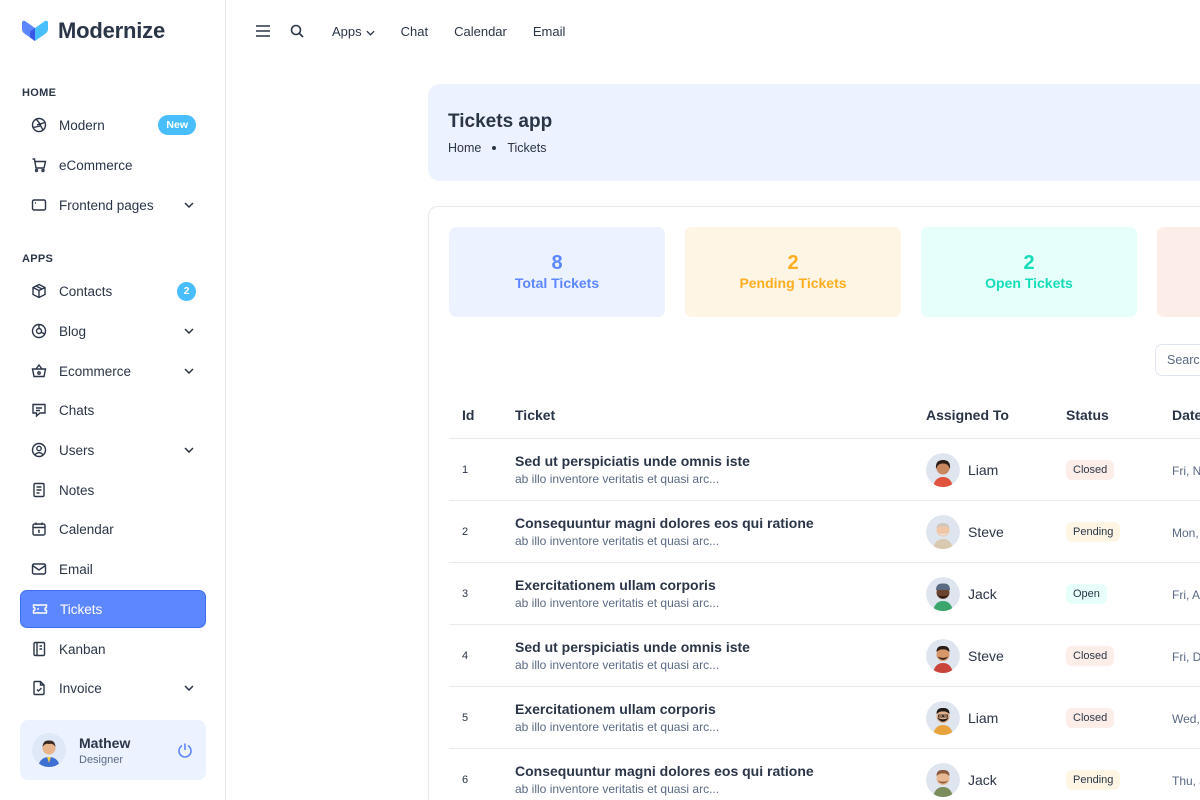 The height and width of the screenshot is (800, 1200). I want to click on ticket-id: 5, so click(465, 718).